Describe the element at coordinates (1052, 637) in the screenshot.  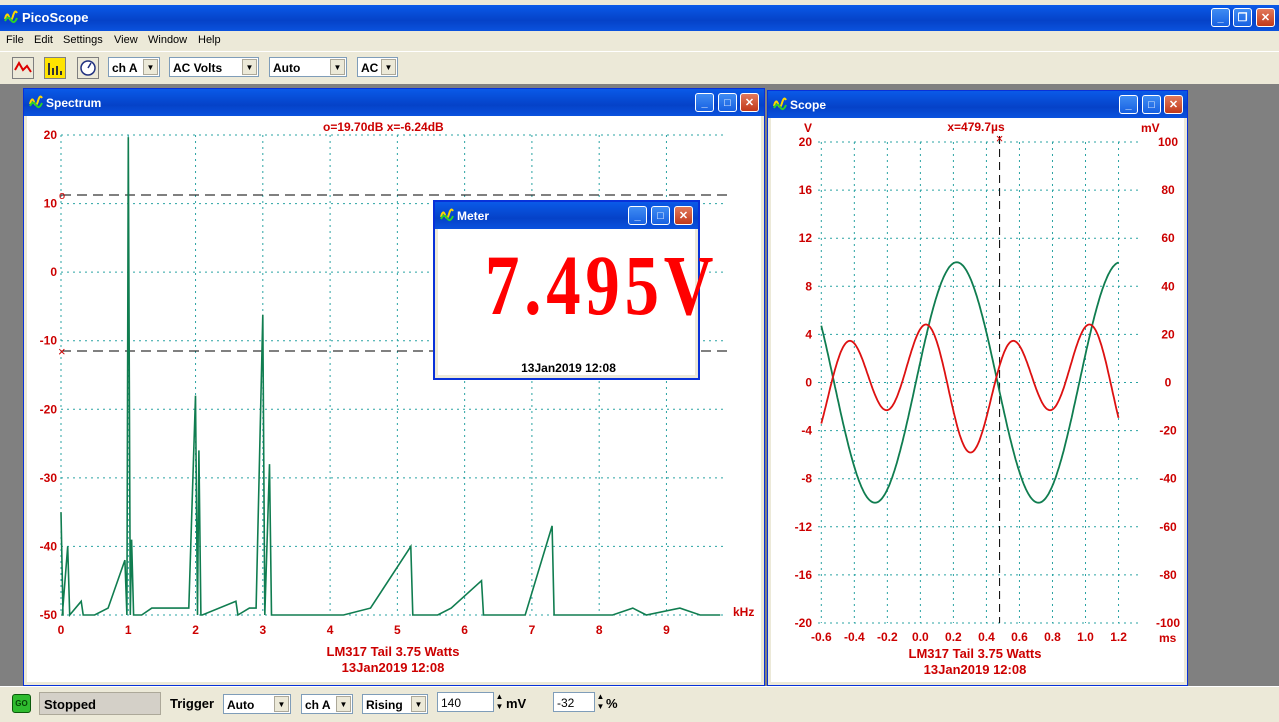
I see `x-tick-label: 0.8` at that location.